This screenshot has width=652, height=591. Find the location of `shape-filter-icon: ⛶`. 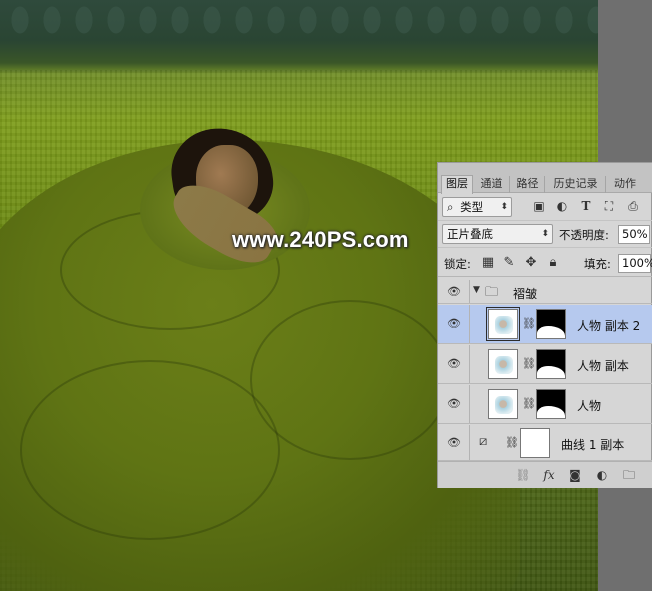

shape-filter-icon: ⛶ is located at coordinates (609, 206).